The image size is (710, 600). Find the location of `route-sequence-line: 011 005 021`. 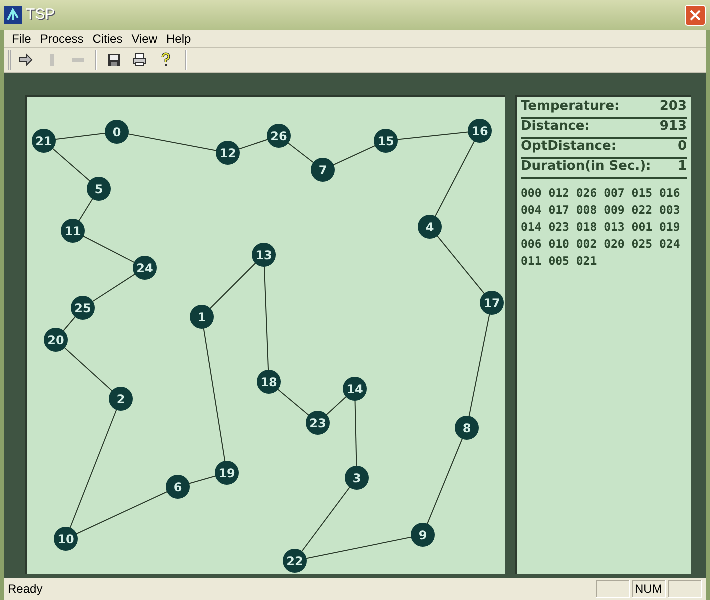

route-sequence-line: 011 005 021 is located at coordinates (559, 261).